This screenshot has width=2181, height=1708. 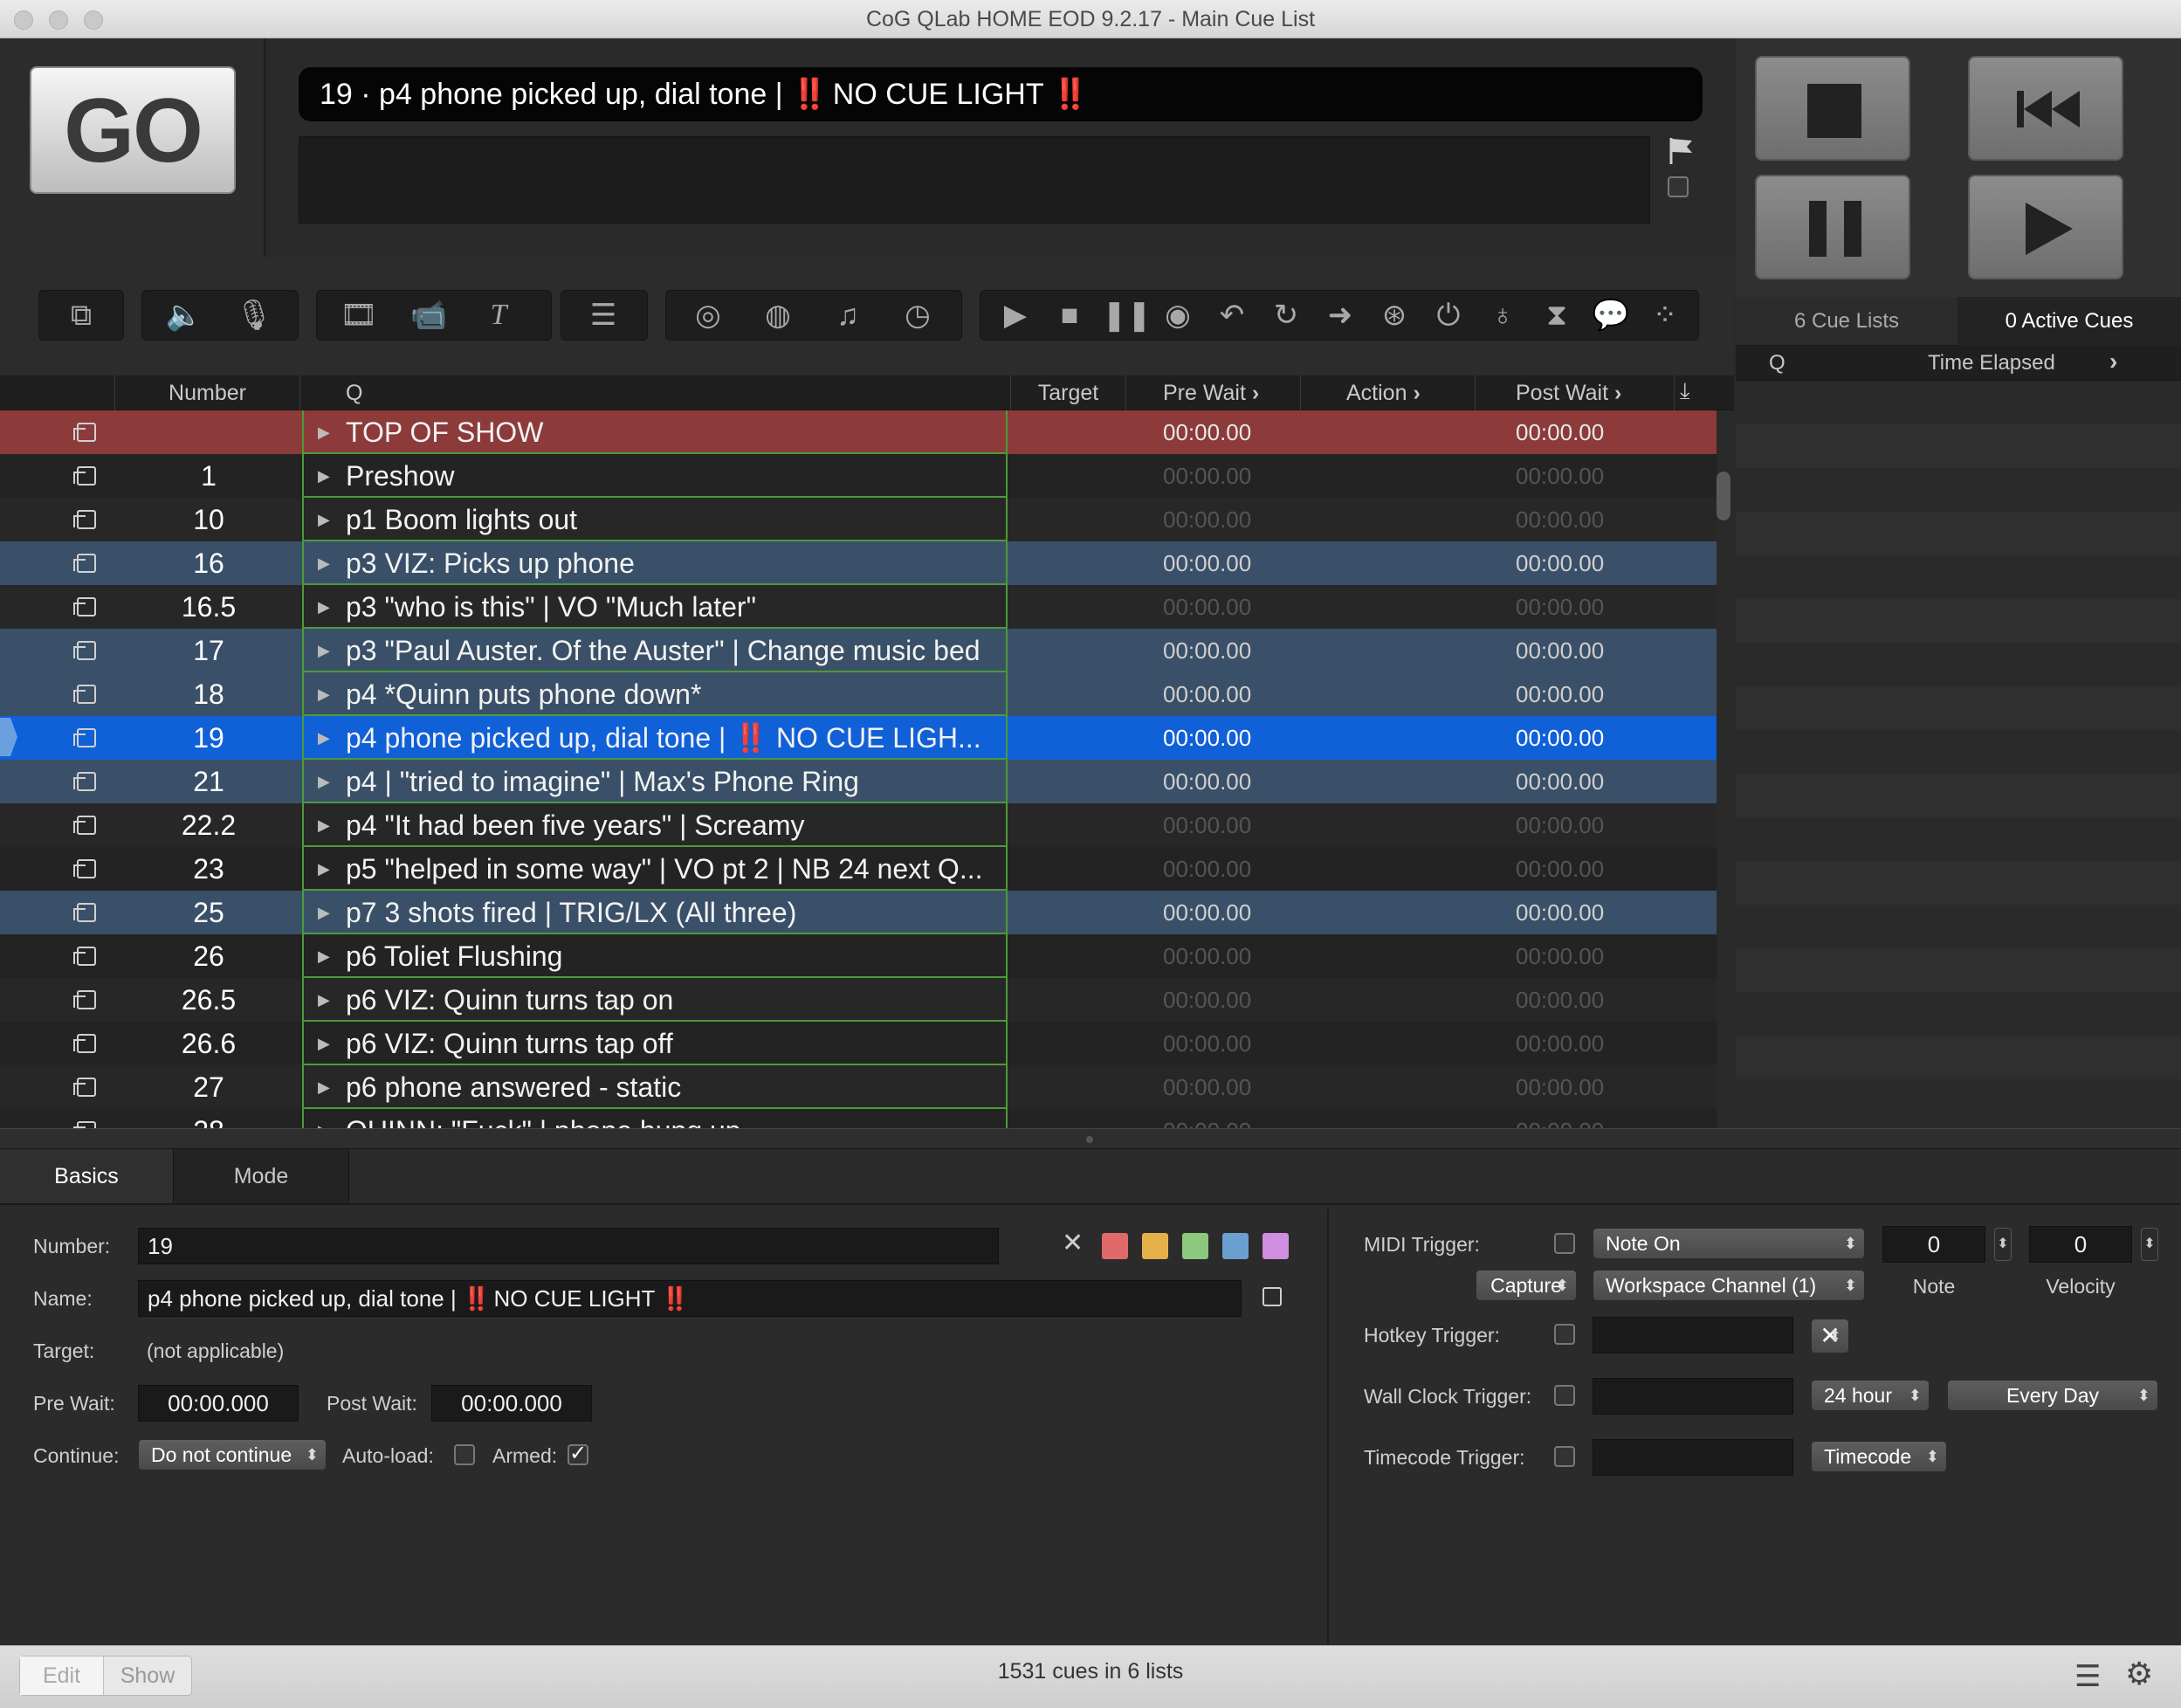 I want to click on table-row: ▶ TOP OF SHOW 00:00.00 00:00.00, so click(x=858, y=432).